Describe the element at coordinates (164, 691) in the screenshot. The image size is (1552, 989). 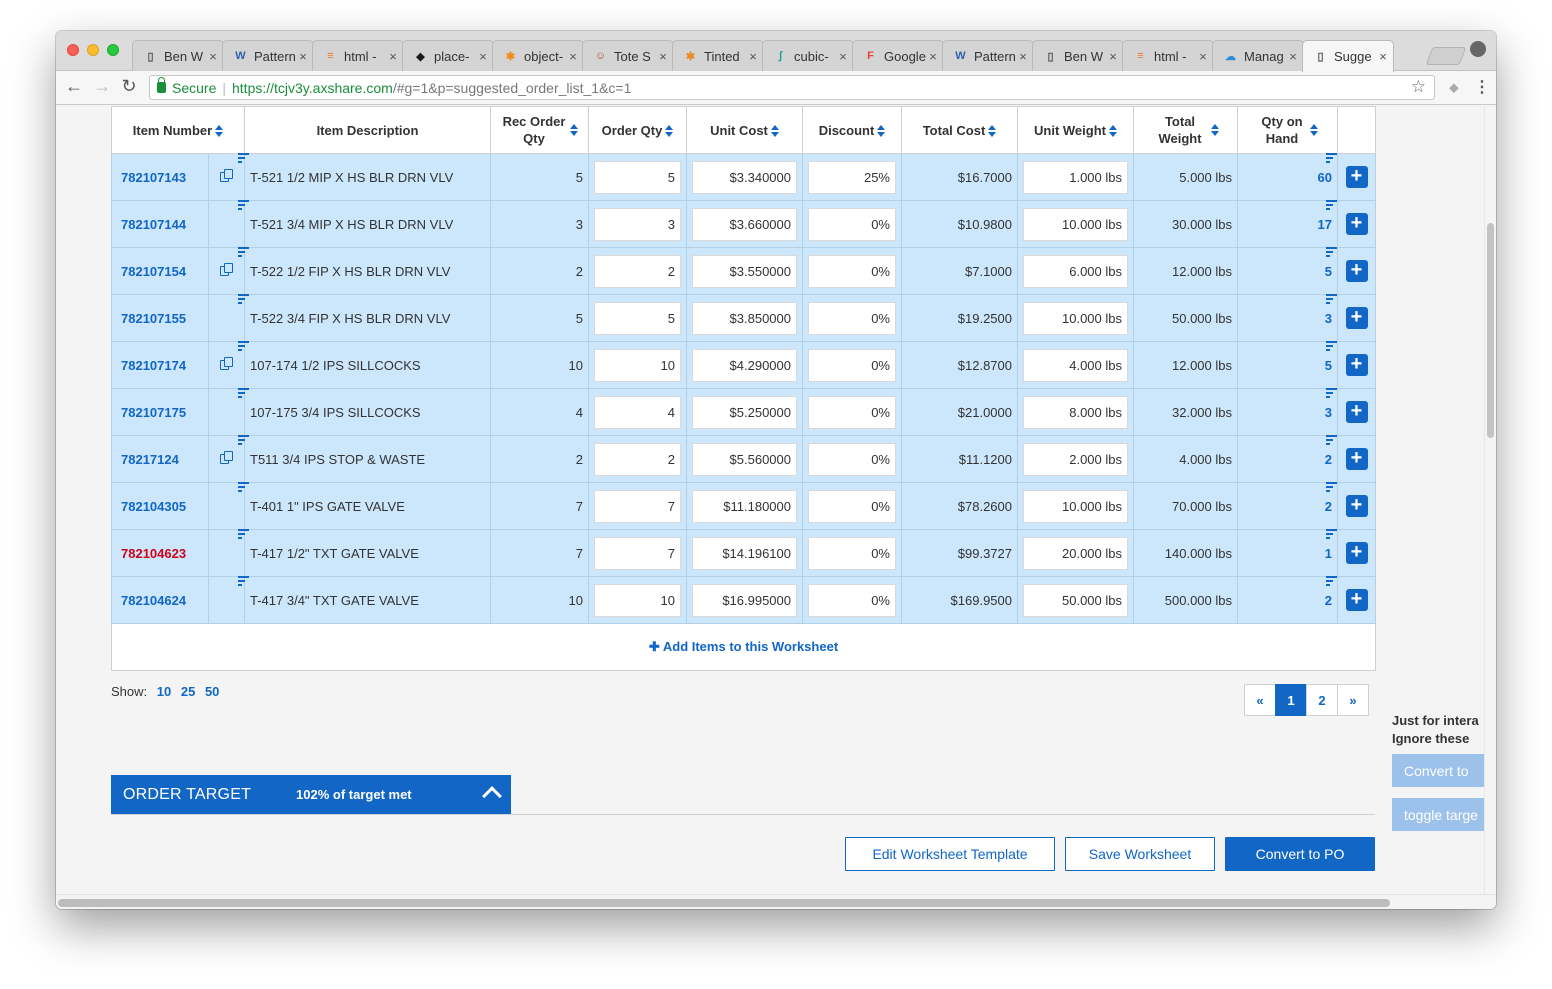
I see `page-size-10: 10` at that location.